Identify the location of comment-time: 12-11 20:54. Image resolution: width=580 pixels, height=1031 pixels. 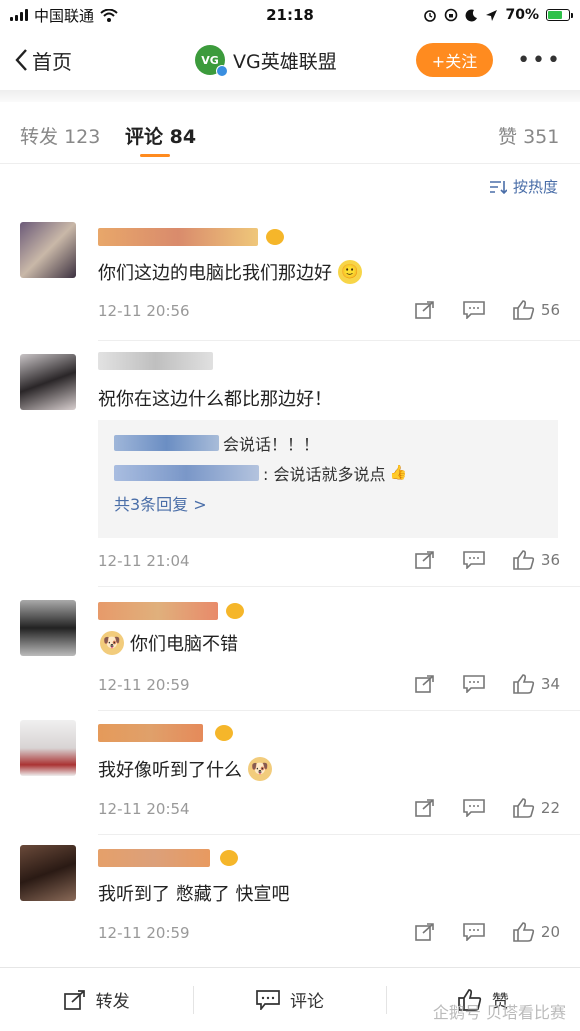
(144, 809).